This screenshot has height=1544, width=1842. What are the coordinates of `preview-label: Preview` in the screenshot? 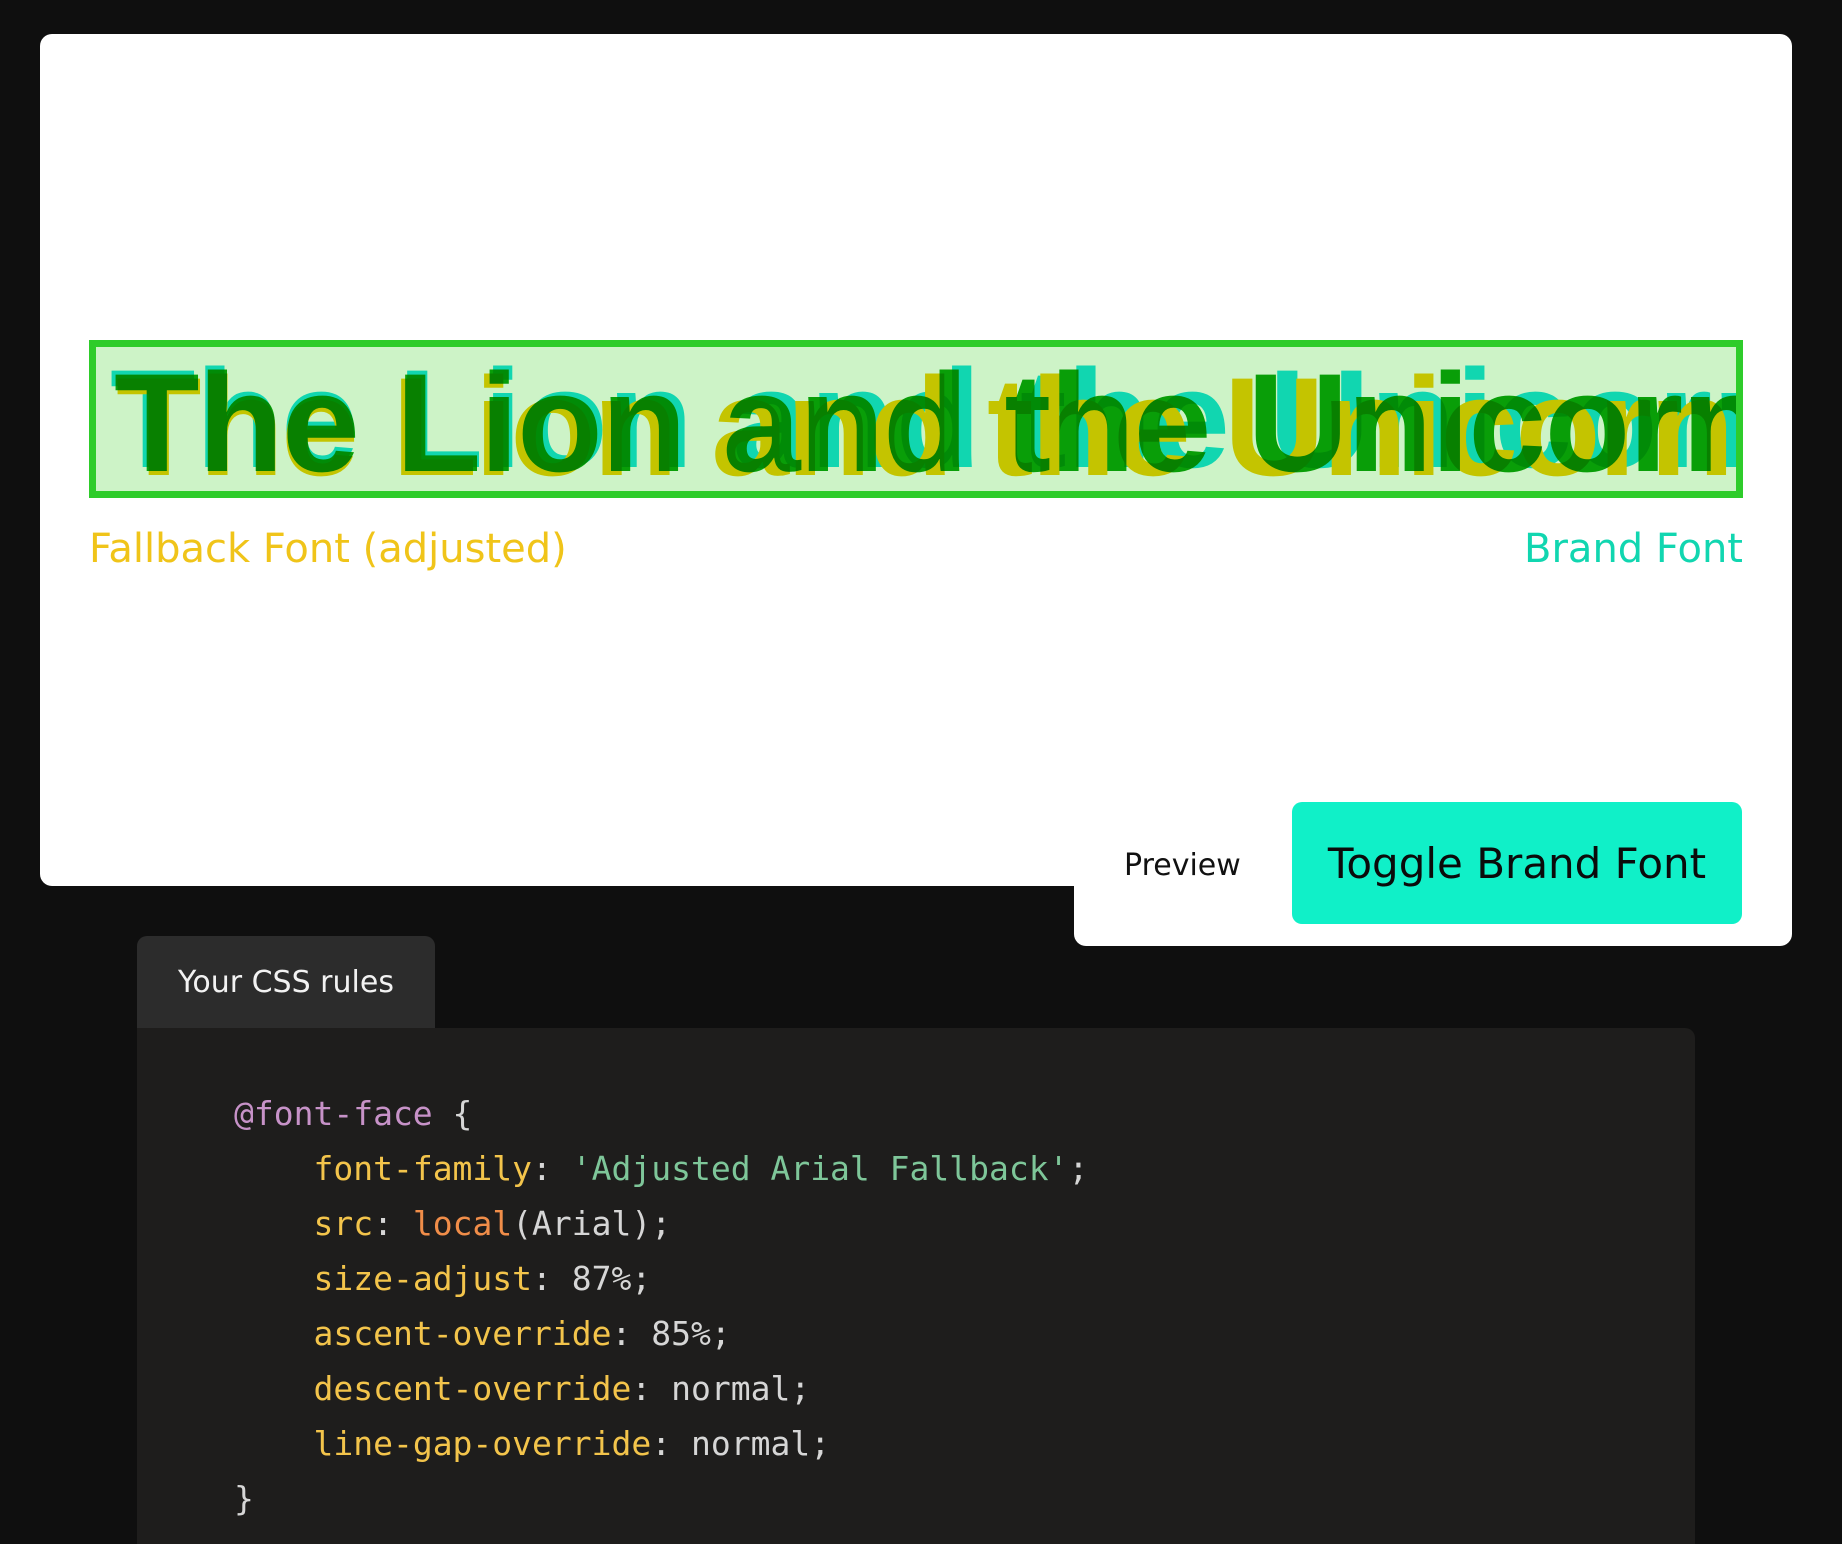 It's located at (1182, 865).